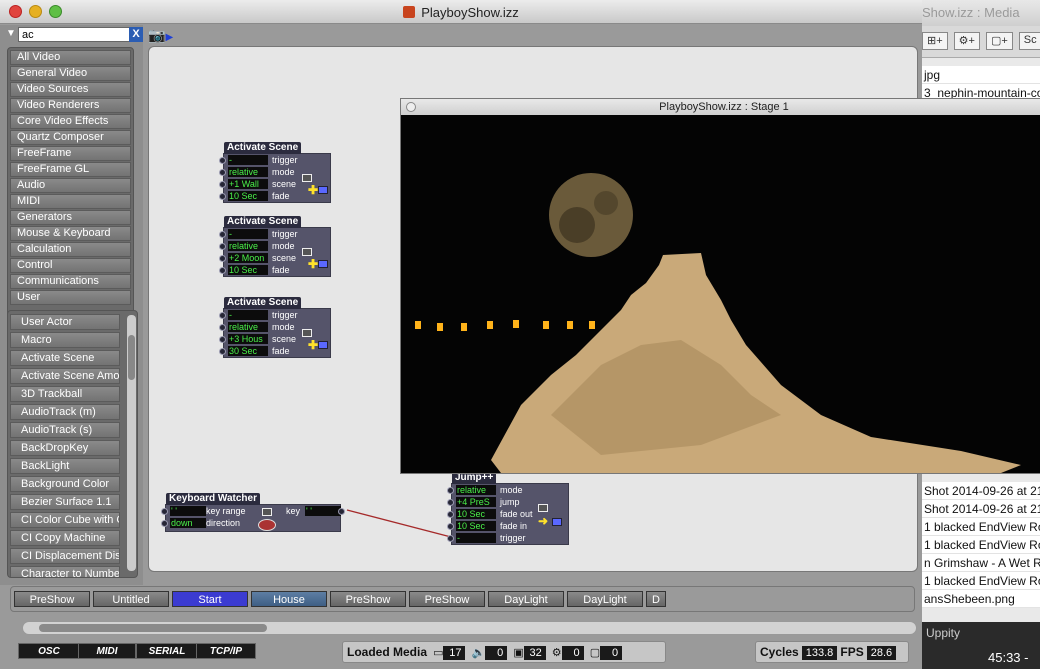 Image resolution: width=1040 pixels, height=669 pixels. Describe the element at coordinates (70, 201) in the screenshot. I see `category-item: MIDI` at that location.